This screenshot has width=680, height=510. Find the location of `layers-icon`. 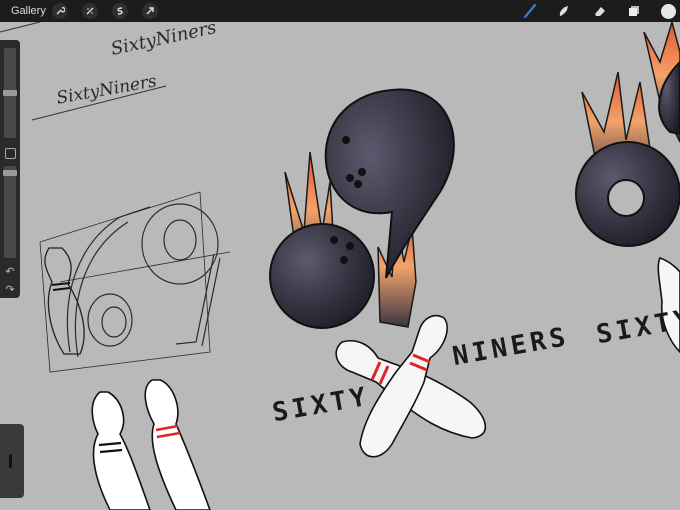

layers-icon is located at coordinates (634, 11).